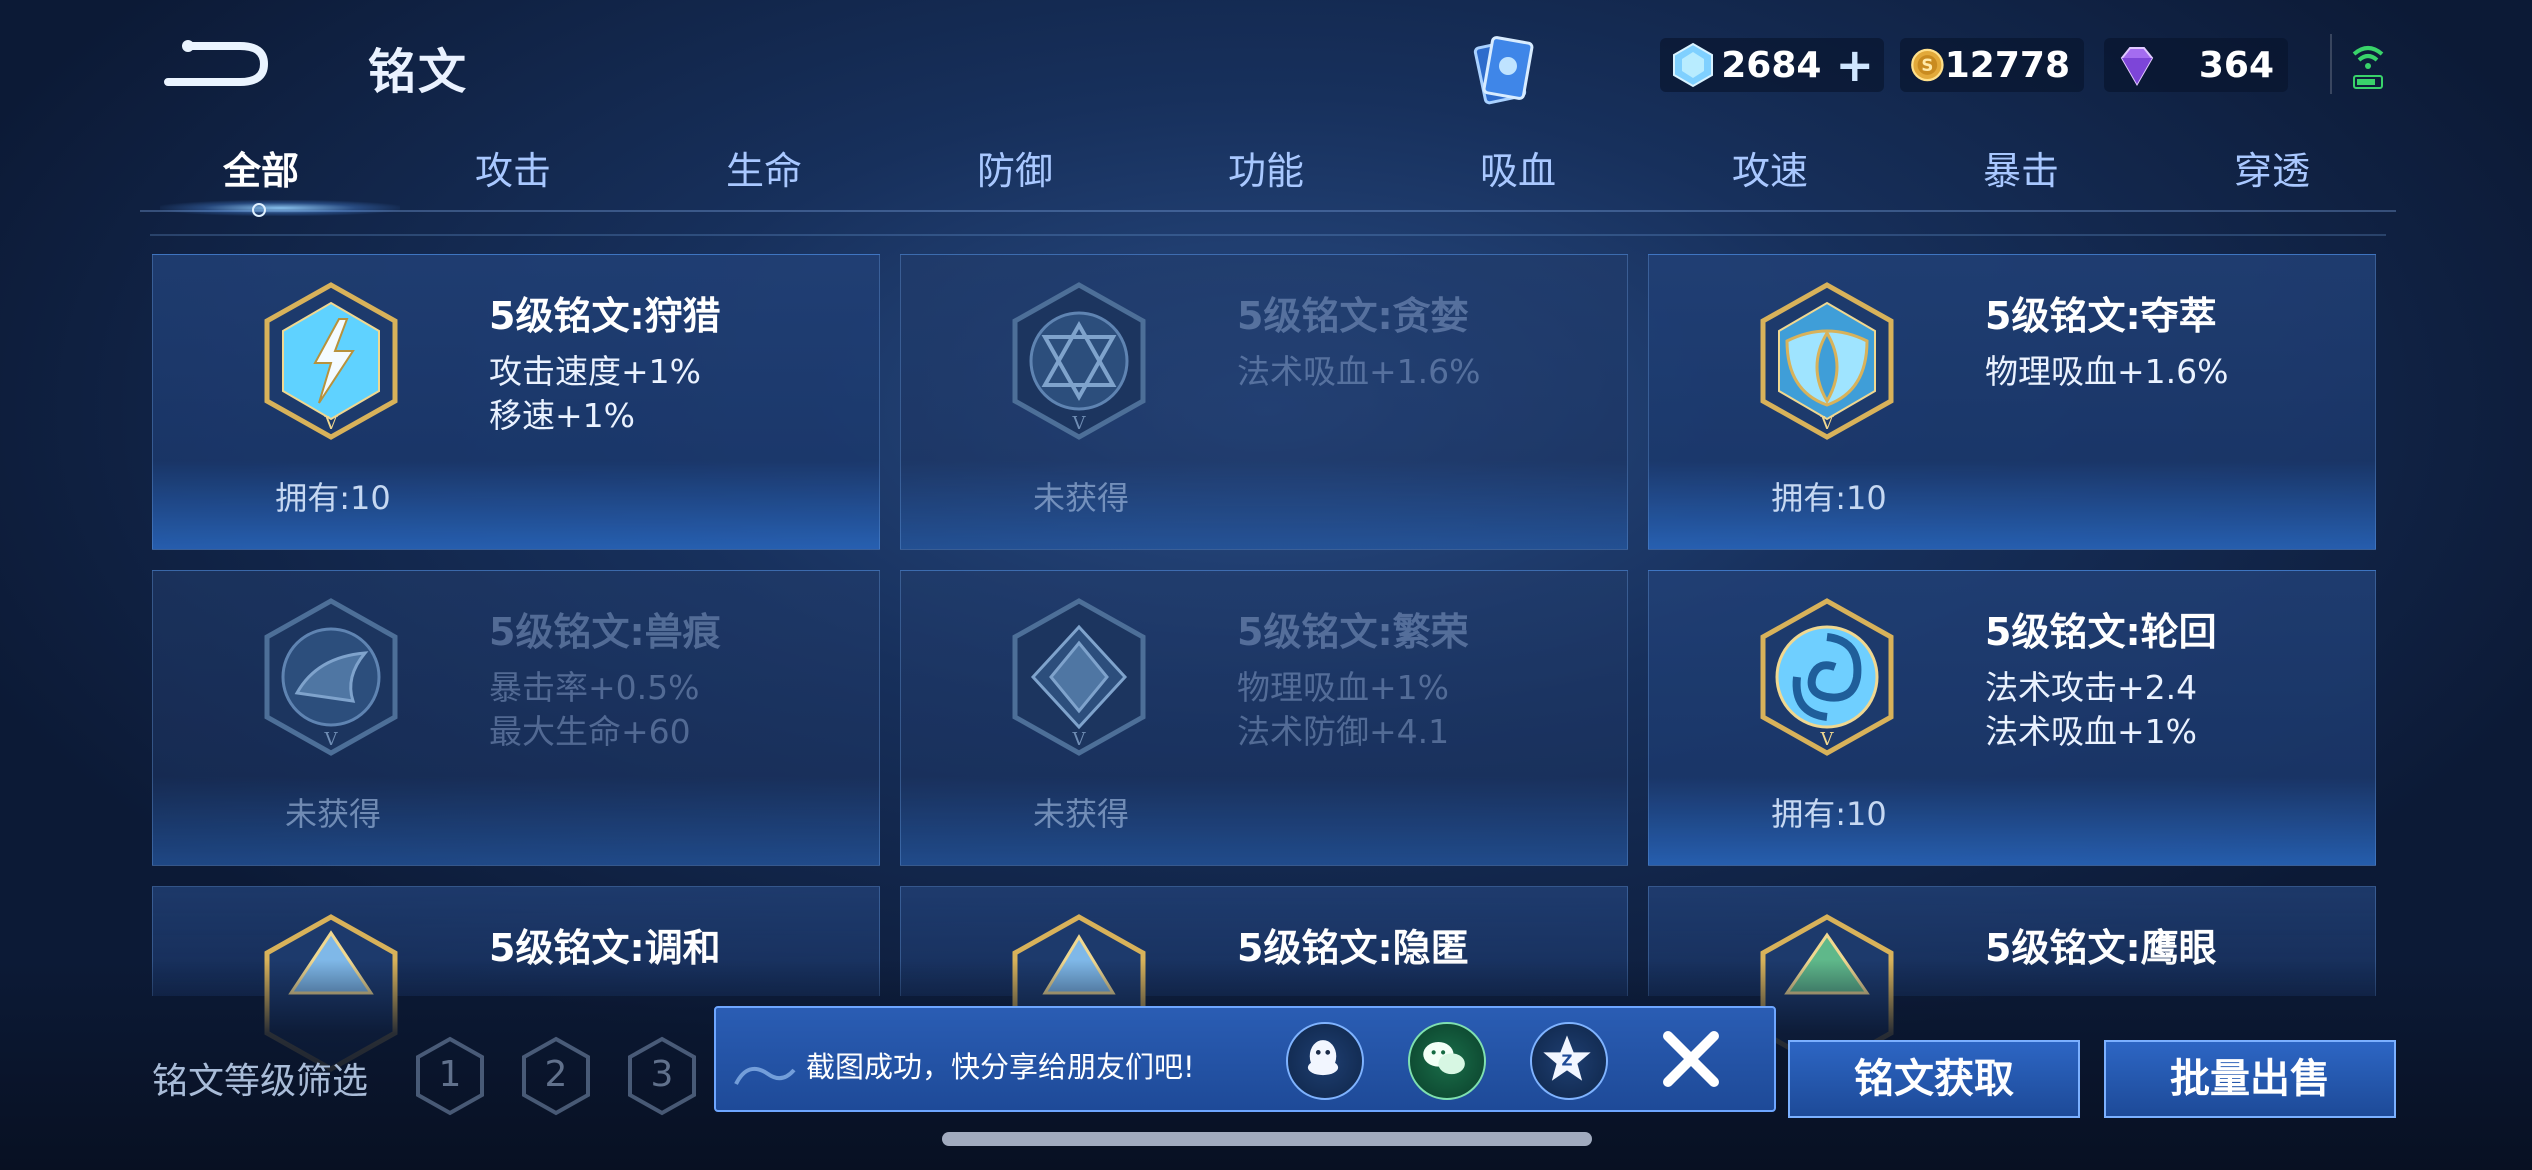  Describe the element at coordinates (1359, 371) in the screenshot. I see `inscription-attr-1: 法术吸血+1.6%` at that location.